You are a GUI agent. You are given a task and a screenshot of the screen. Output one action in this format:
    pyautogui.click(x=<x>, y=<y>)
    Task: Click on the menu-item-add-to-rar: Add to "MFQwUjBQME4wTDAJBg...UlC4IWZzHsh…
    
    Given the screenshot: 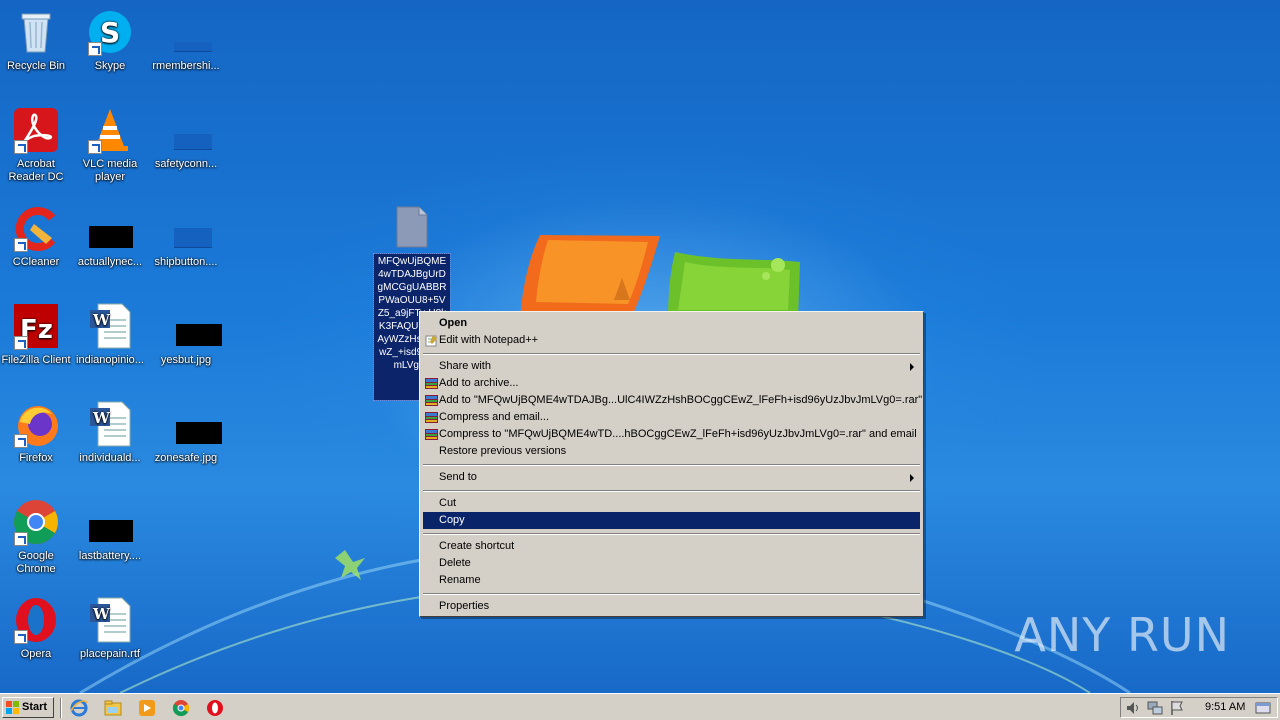 What is the action you would take?
    pyautogui.click(x=672, y=400)
    